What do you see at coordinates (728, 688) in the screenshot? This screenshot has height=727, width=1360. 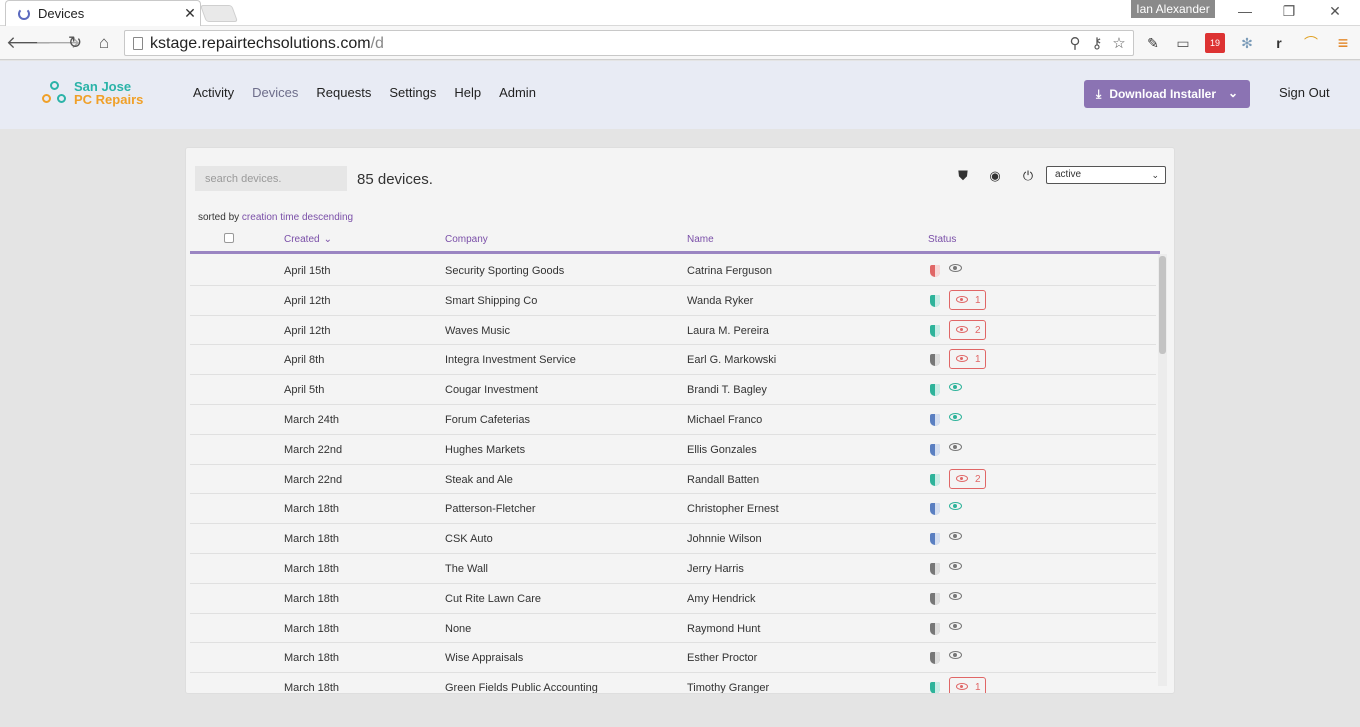 I see `name-cell: Timothy Granger` at bounding box center [728, 688].